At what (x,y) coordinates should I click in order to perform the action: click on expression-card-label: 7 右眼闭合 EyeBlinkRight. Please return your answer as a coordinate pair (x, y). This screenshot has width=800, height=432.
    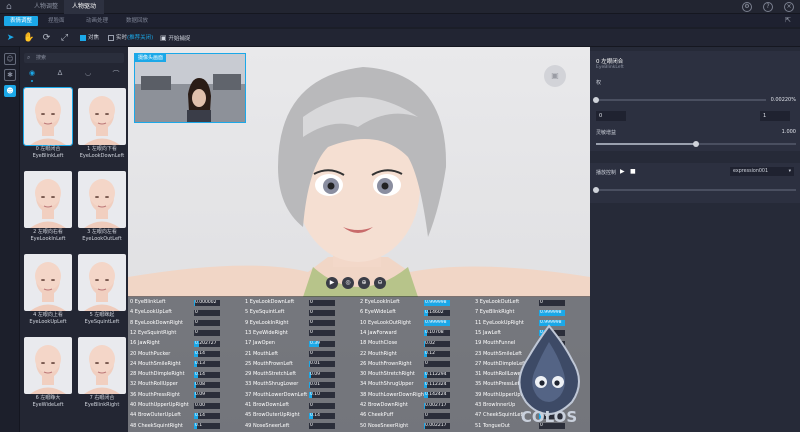
    Looking at the image, I should click on (102, 401).